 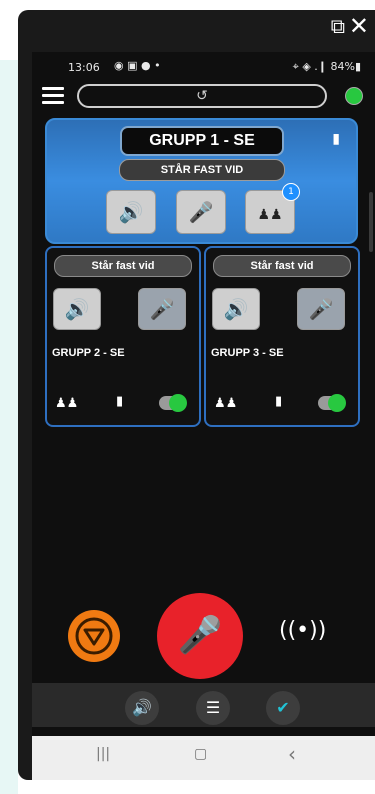 What do you see at coordinates (291, 192) in the screenshot?
I see `members-badge: 1` at bounding box center [291, 192].